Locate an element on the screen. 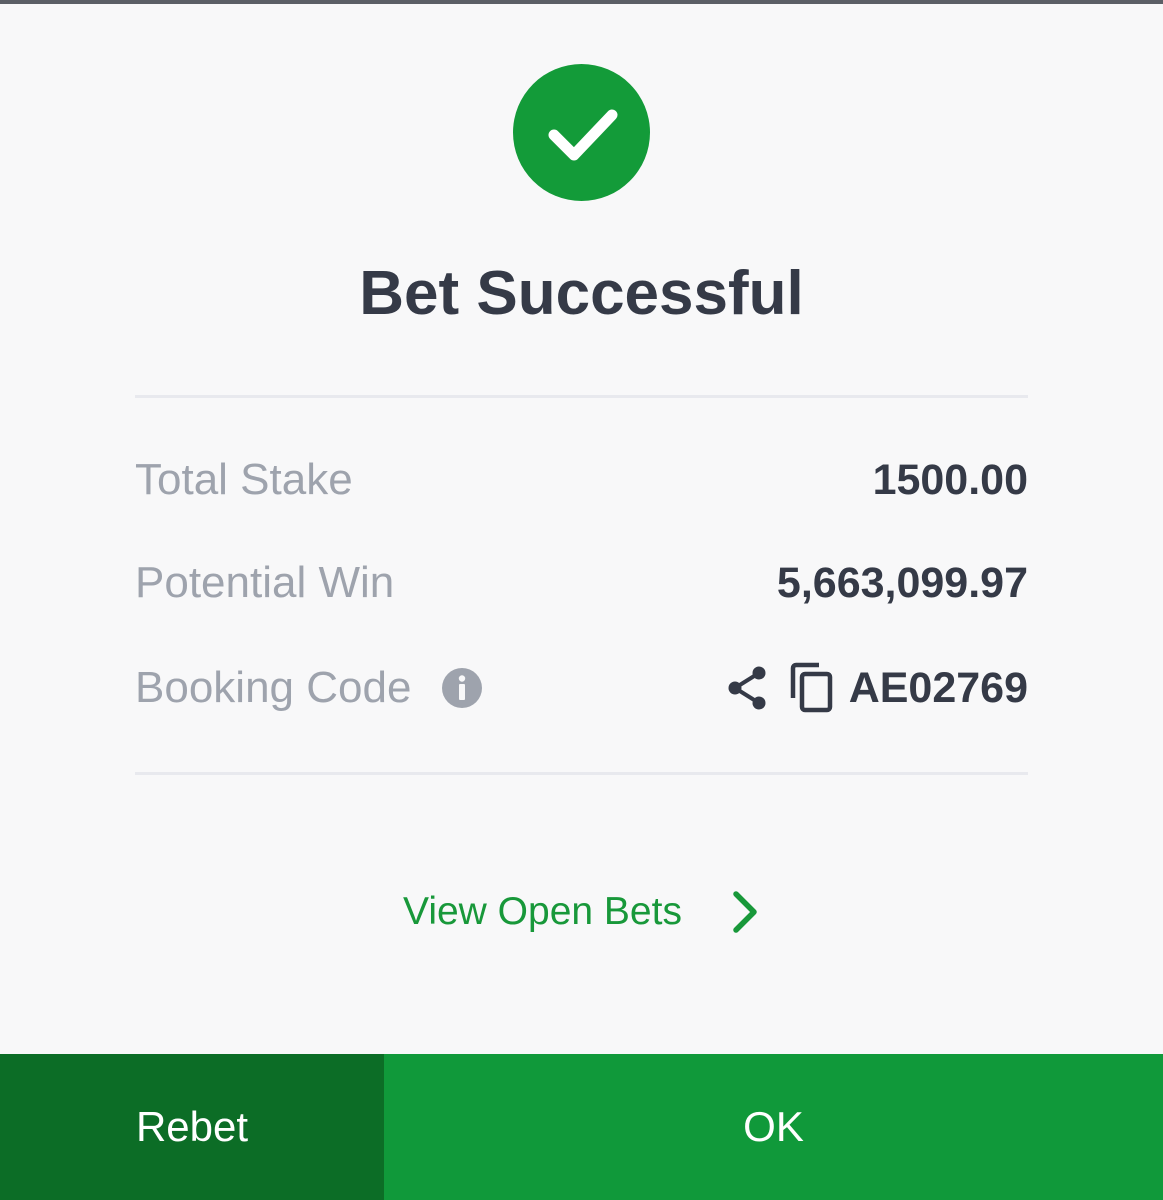 The image size is (1163, 1200). total-stake-value: 1500.00 is located at coordinates (950, 479).